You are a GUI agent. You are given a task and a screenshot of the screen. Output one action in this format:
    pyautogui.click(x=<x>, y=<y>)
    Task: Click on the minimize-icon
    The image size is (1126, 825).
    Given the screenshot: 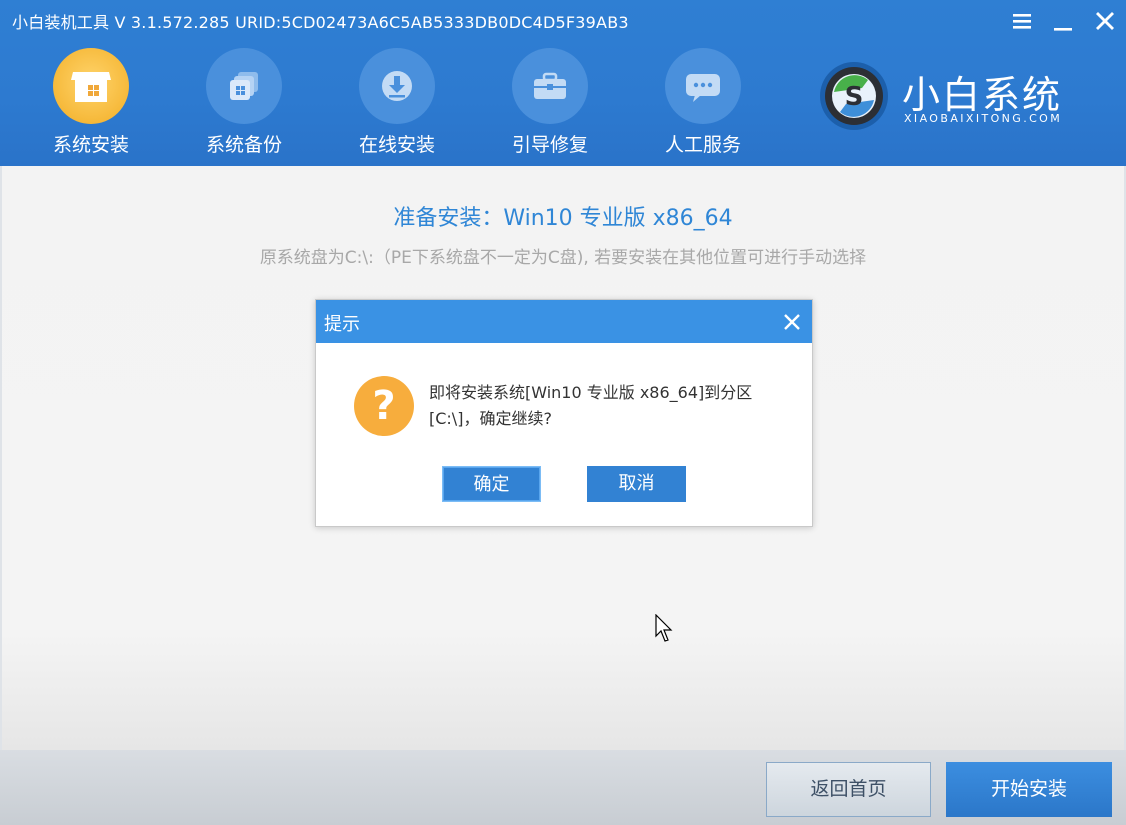 What is the action you would take?
    pyautogui.click(x=1063, y=21)
    